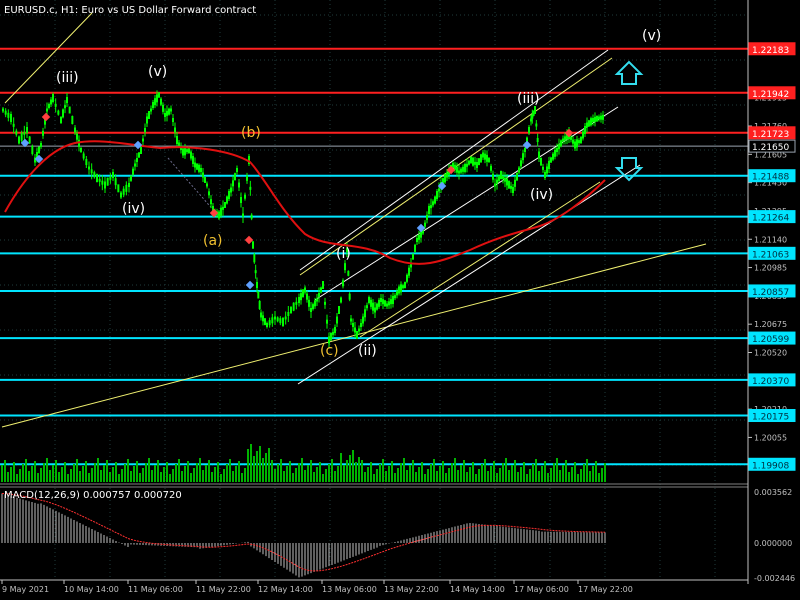  I want to click on svg-text: 1.20370, so click(770, 382).